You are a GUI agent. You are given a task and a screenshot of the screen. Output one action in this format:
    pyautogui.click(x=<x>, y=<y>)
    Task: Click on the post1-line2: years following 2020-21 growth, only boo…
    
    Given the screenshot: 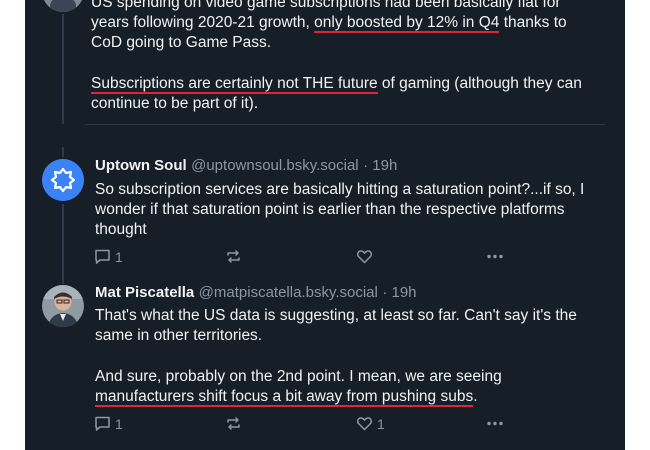 What is the action you would take?
    pyautogui.click(x=329, y=23)
    